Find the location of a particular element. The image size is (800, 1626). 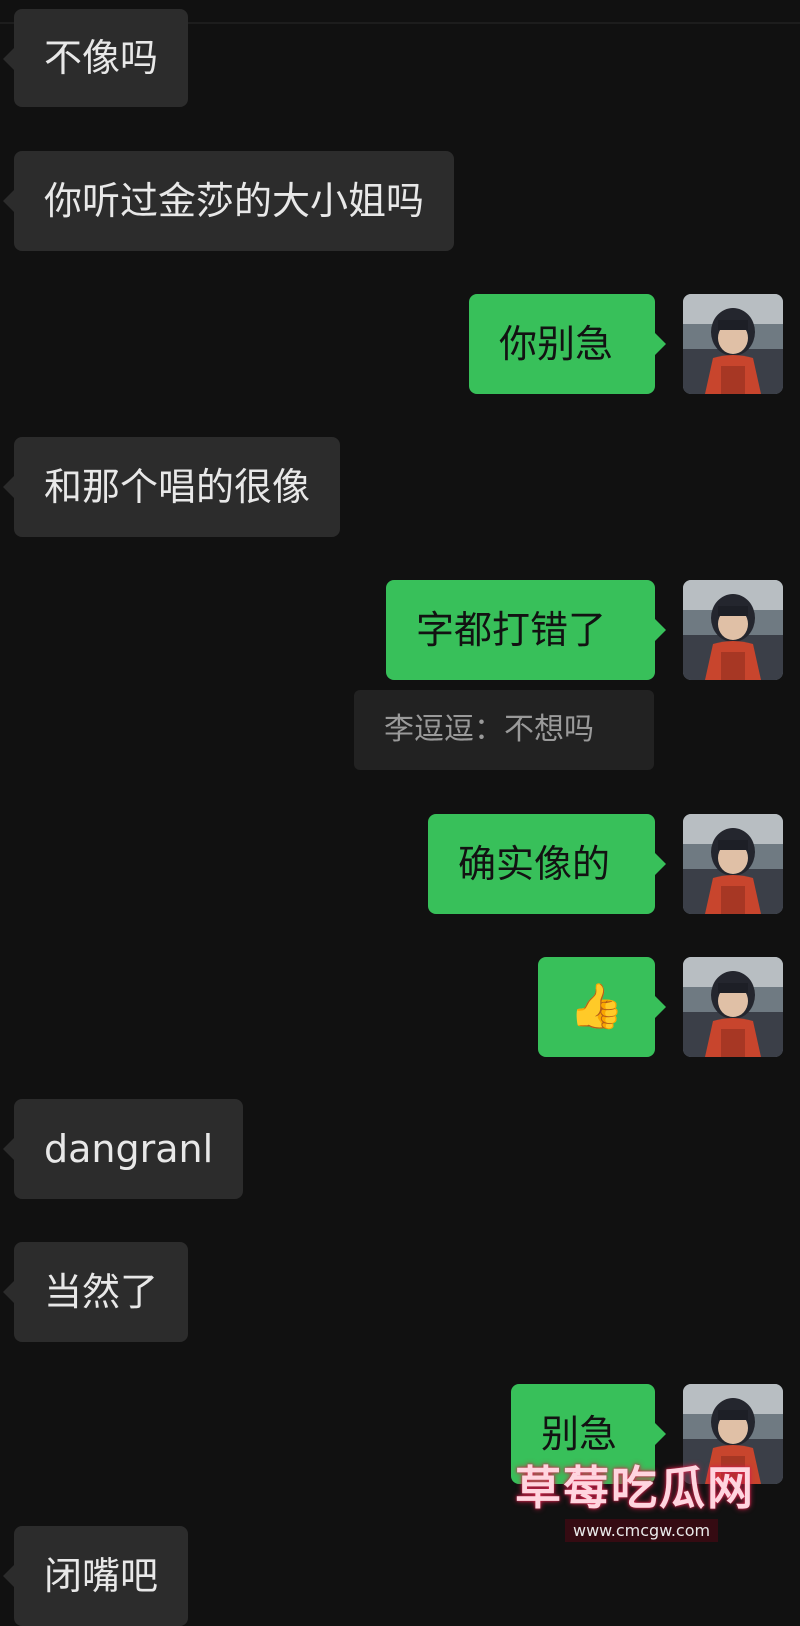

site-watermark: 草莓吃瓜网 www.cmcgw.com is located at coordinates (635, 1502).